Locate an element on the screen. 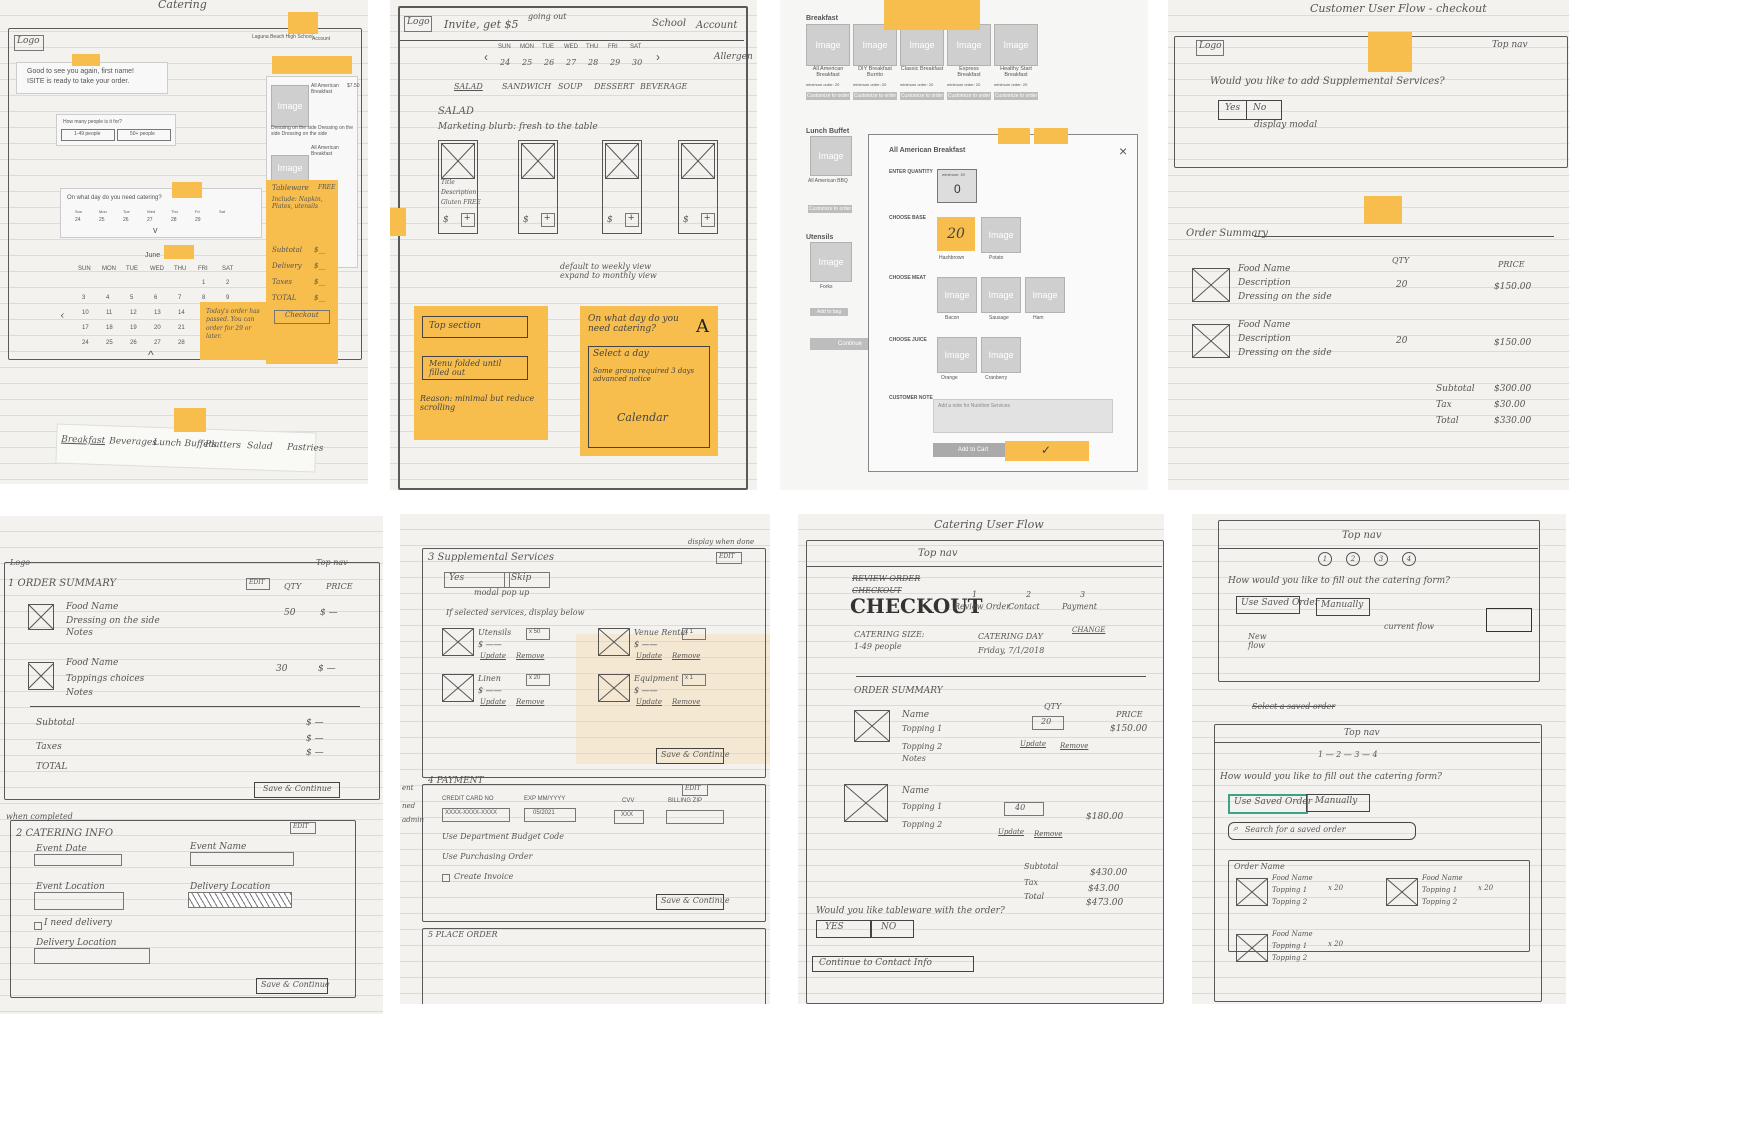 This screenshot has width=1754, height=1134. saved-order-search: ⌕ Search for a saved order is located at coordinates (1322, 831).